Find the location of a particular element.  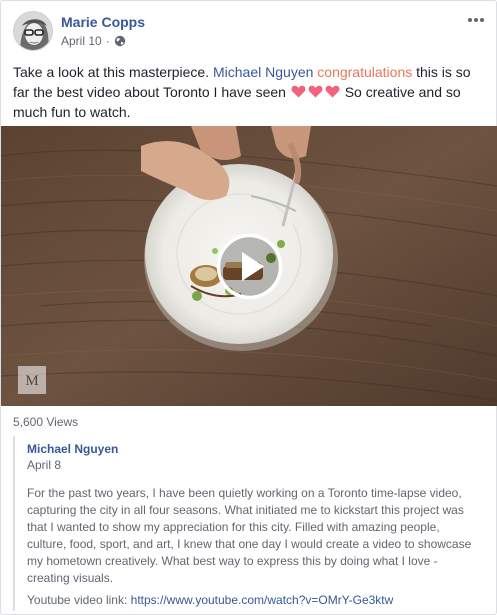

watermark-letter: M is located at coordinates (31, 381).